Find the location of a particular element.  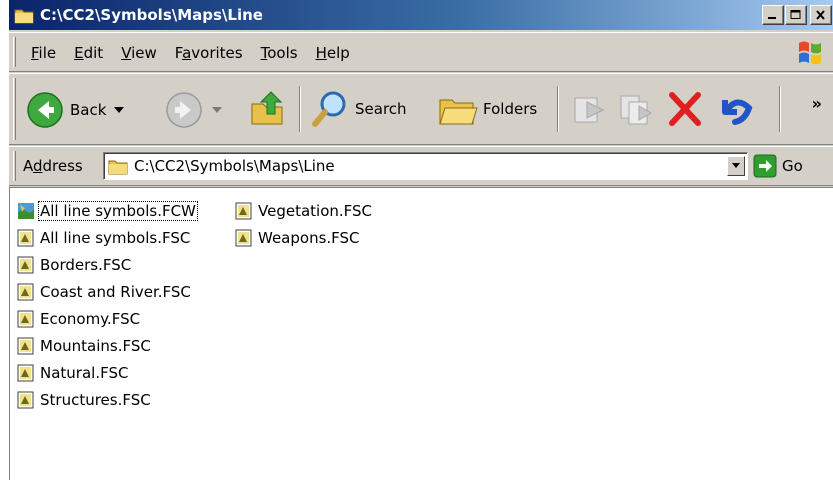

maximize-button is located at coordinates (796, 15).